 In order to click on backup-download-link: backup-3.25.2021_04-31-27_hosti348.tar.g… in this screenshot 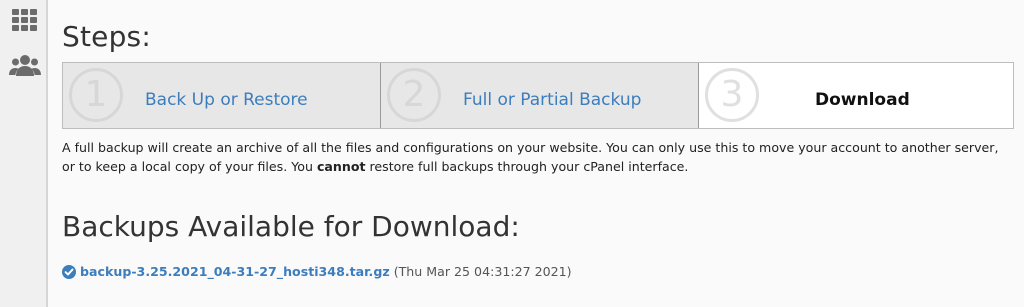, I will do `click(235, 271)`.